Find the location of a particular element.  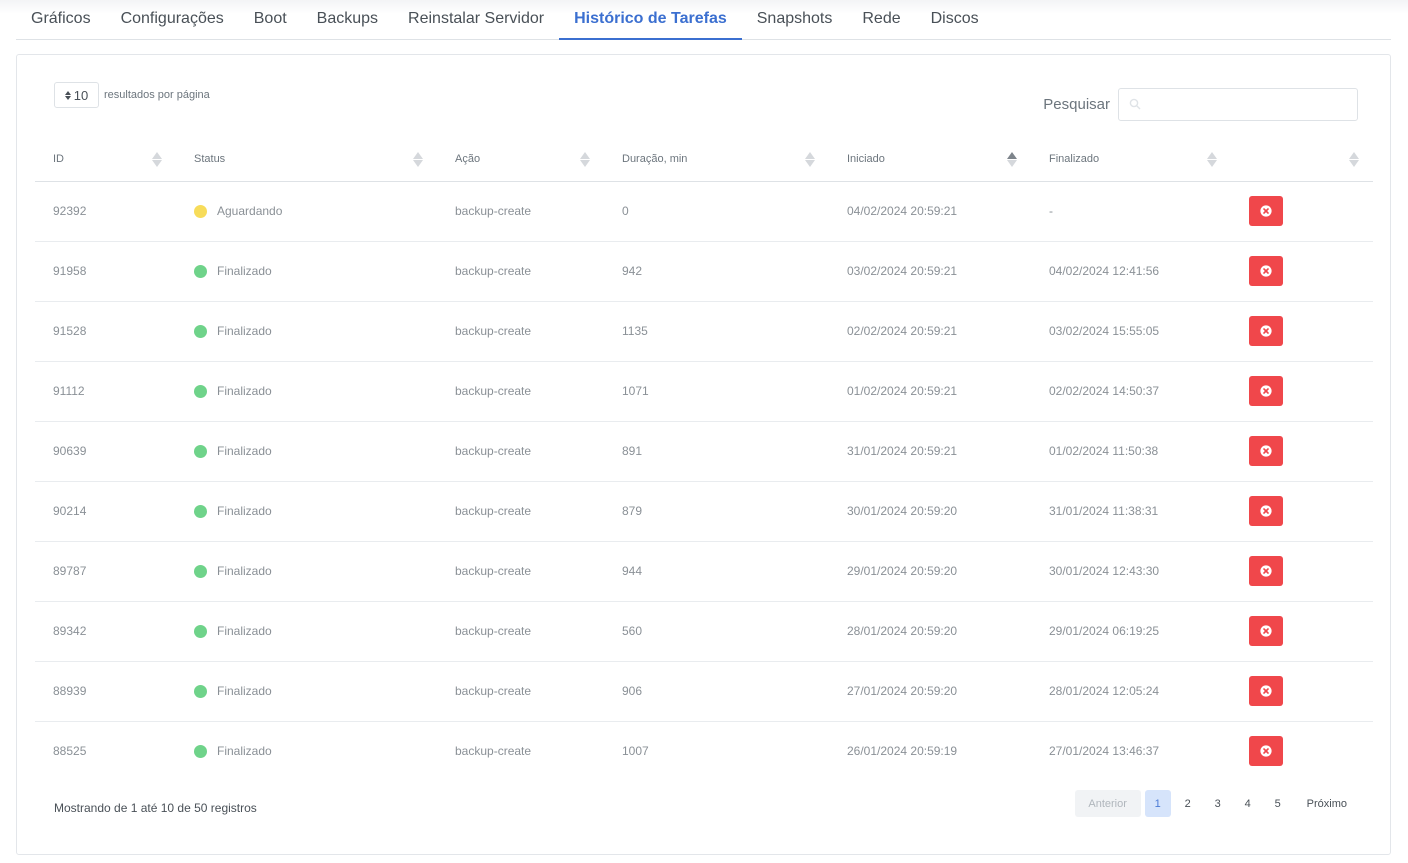

tab-5: Histórico de Tarefas is located at coordinates (650, 20).